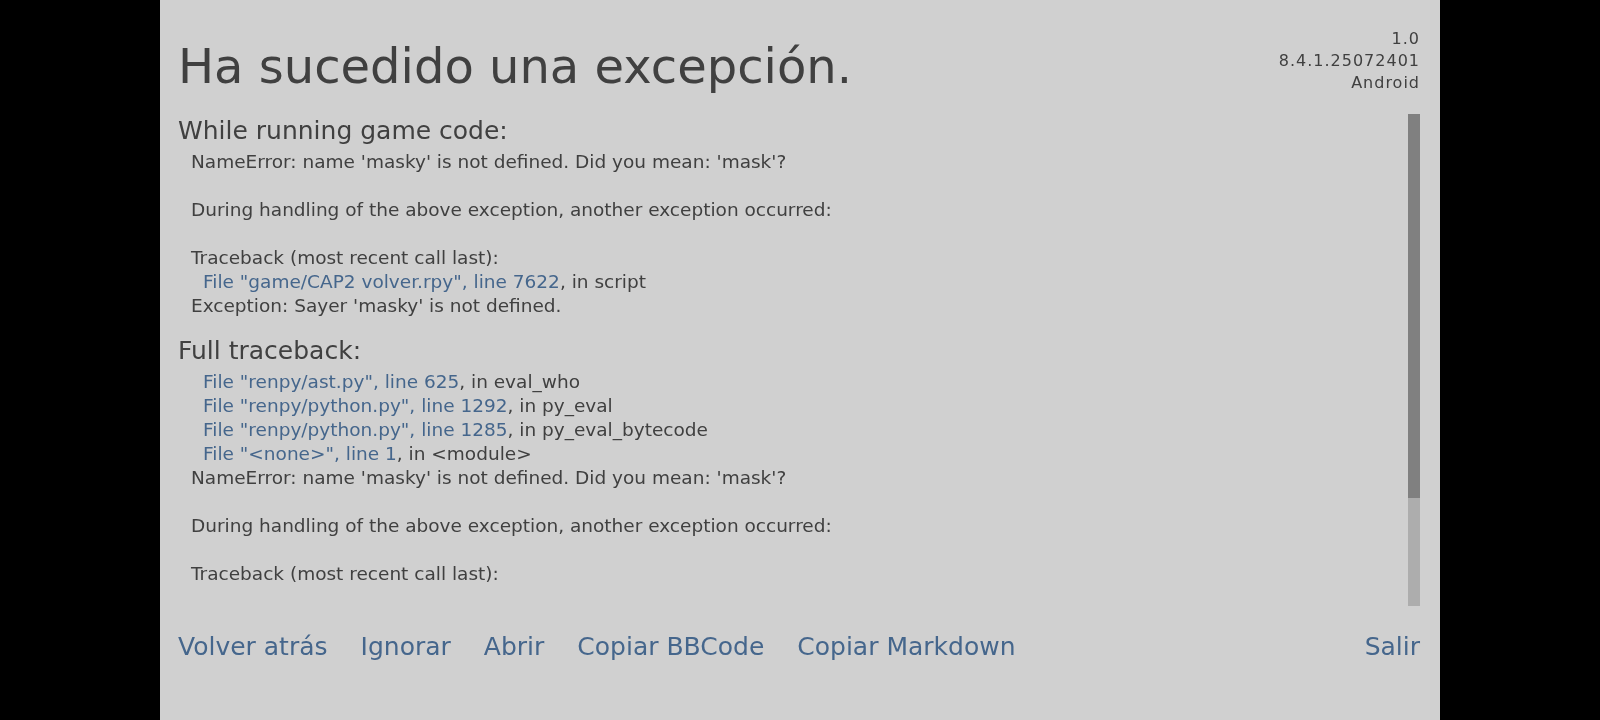 Image resolution: width=1600 pixels, height=720 pixels. Describe the element at coordinates (331, 381) in the screenshot. I see `file-link: File "renpy/ast.py", line 625` at that location.